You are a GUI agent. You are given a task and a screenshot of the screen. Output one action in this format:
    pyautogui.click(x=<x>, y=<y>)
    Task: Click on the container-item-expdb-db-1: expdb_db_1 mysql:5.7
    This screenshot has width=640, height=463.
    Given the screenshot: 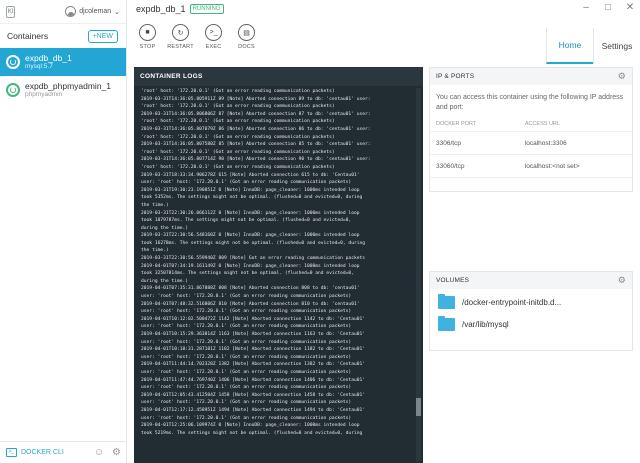 What is the action you would take?
    pyautogui.click(x=63, y=62)
    